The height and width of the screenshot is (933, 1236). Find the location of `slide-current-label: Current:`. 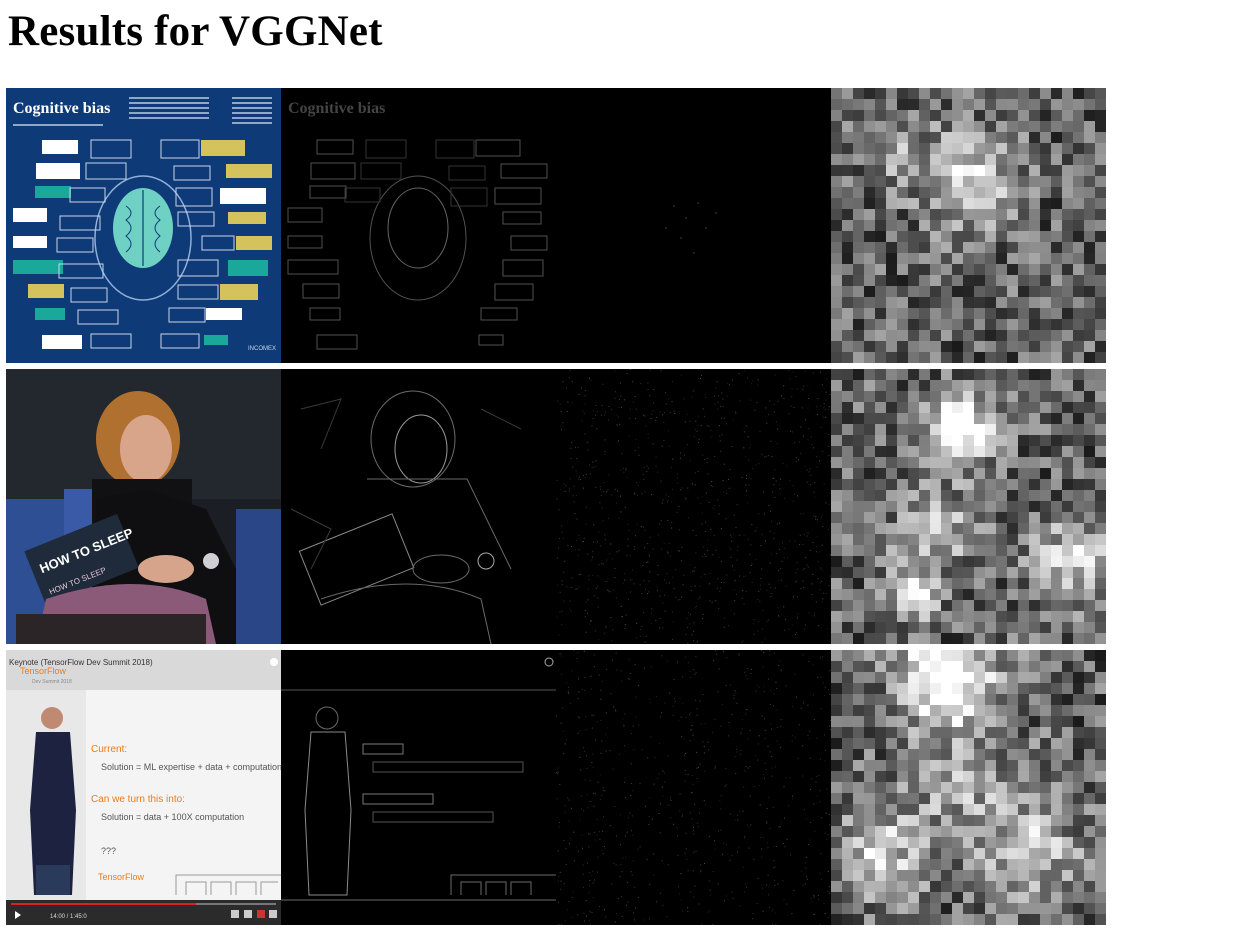

slide-current-label: Current: is located at coordinates (109, 749).